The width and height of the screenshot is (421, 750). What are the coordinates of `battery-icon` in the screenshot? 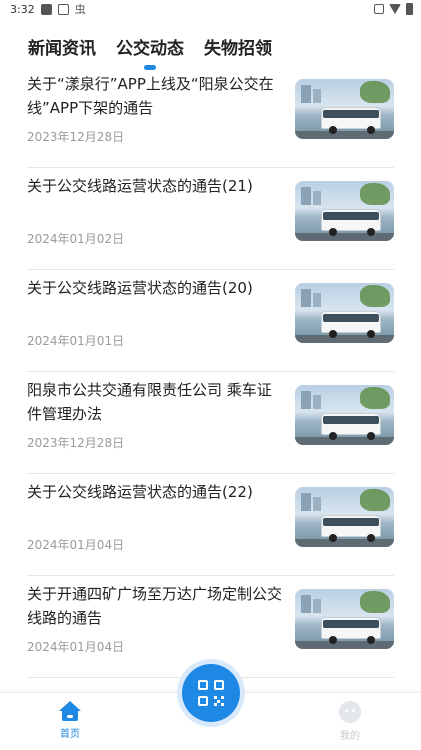 It's located at (409, 9).